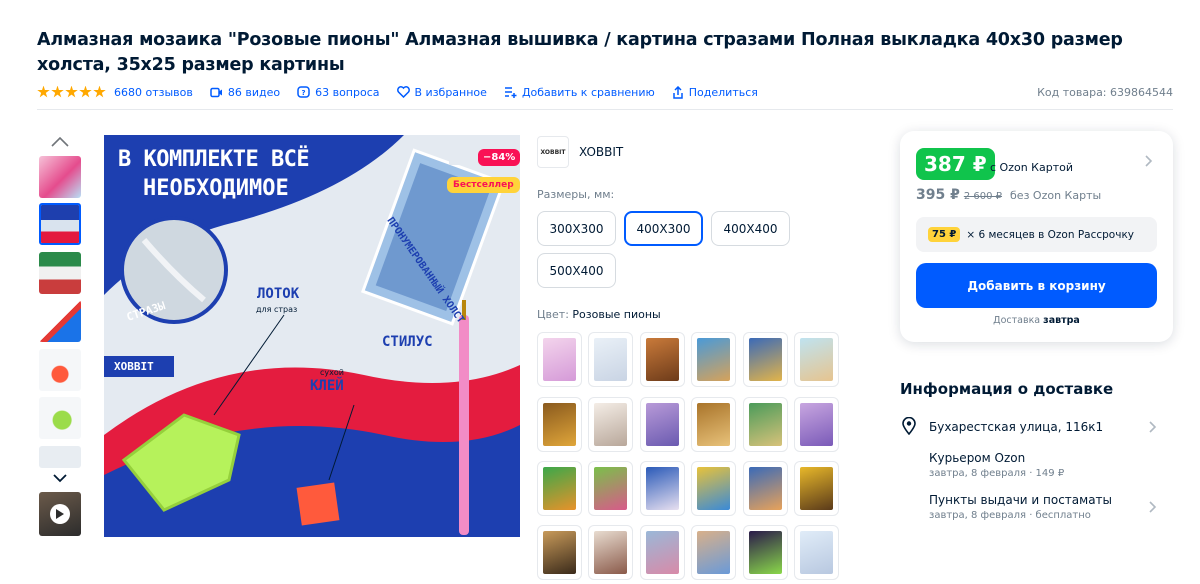 The width and height of the screenshot is (1200, 584). What do you see at coordinates (983, 196) in the screenshot?
I see `old-price: 2 600 ₽` at bounding box center [983, 196].